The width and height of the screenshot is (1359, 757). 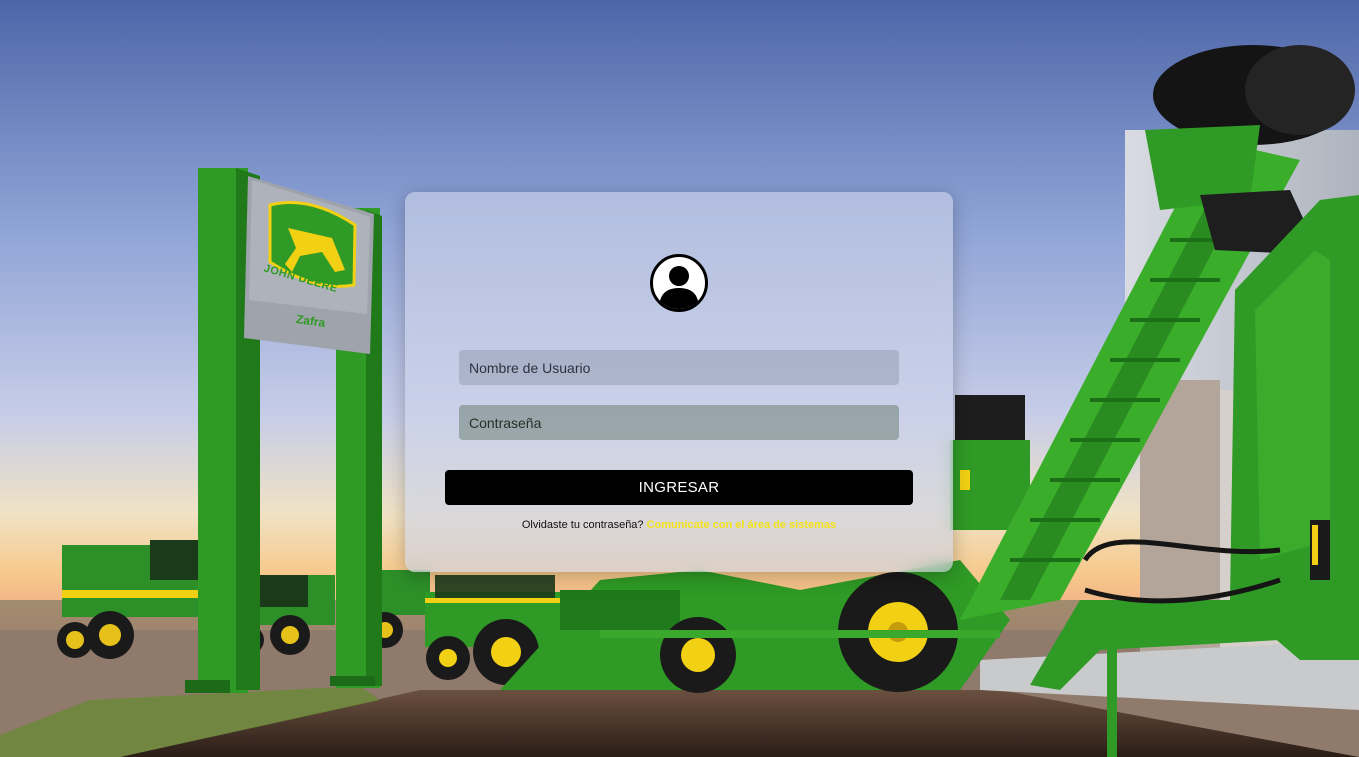 What do you see at coordinates (679, 422) in the screenshot?
I see `password-input` at bounding box center [679, 422].